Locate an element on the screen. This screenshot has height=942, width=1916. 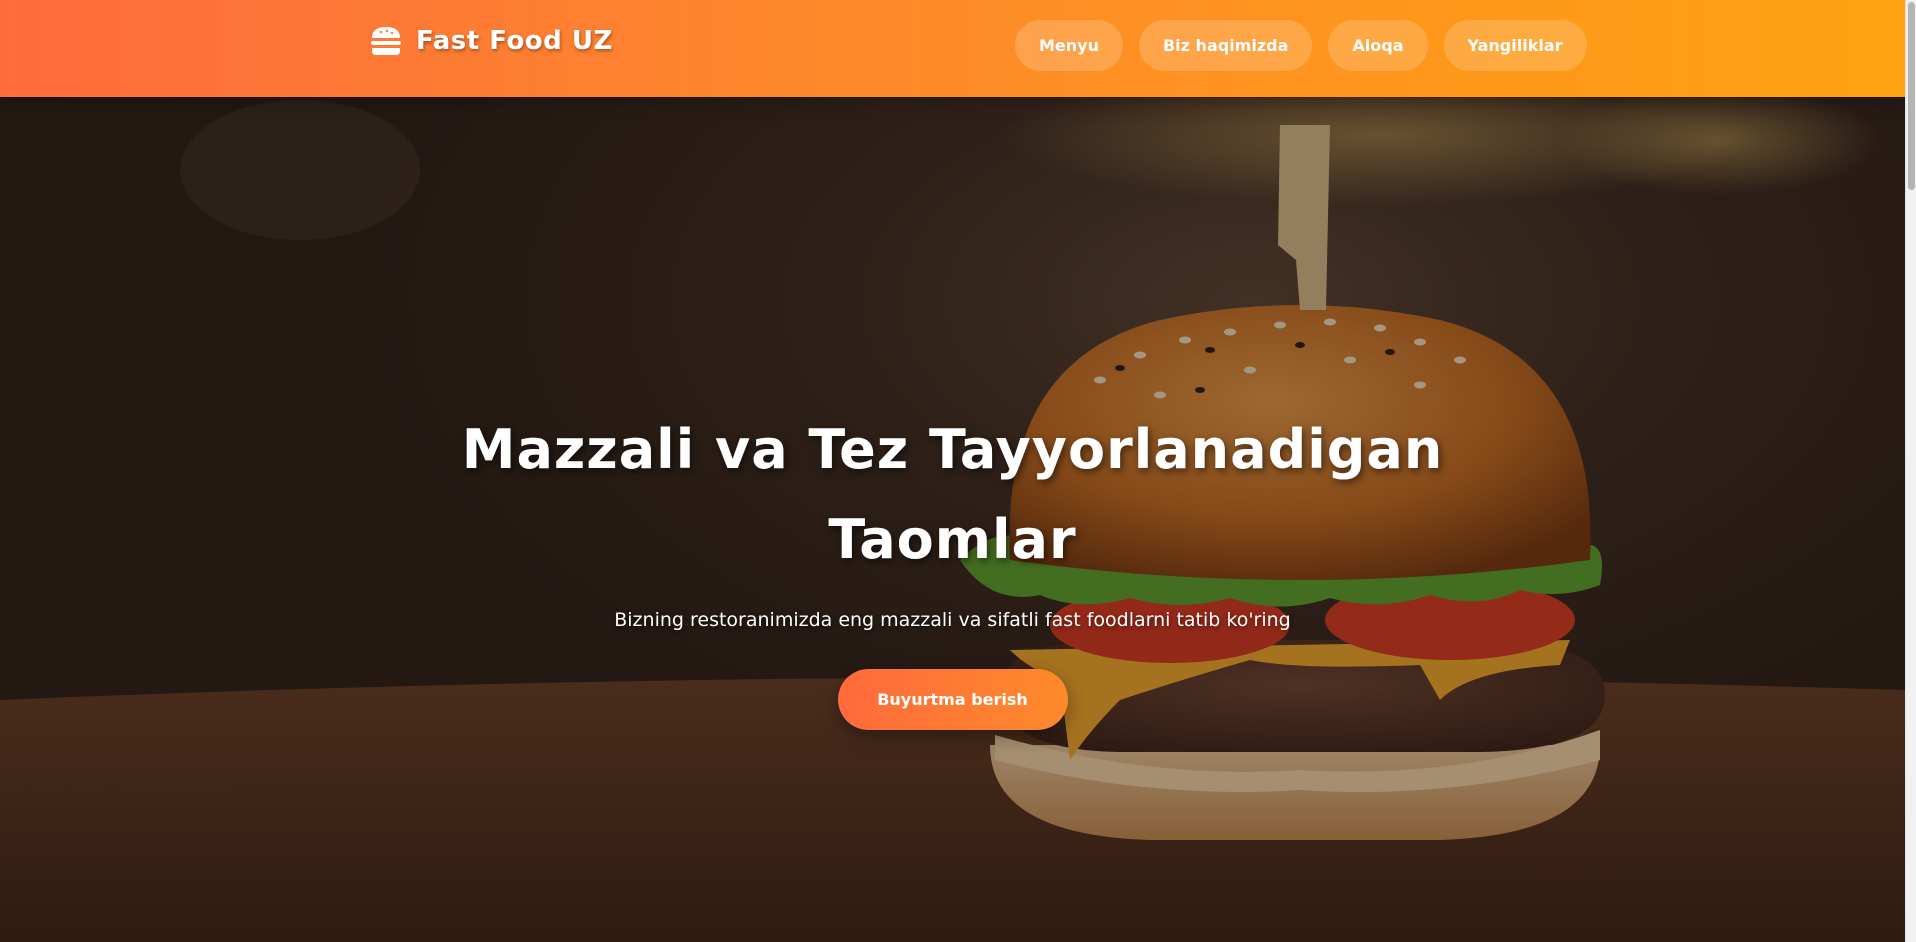
brand: Fast Food UZ is located at coordinates (491, 41).